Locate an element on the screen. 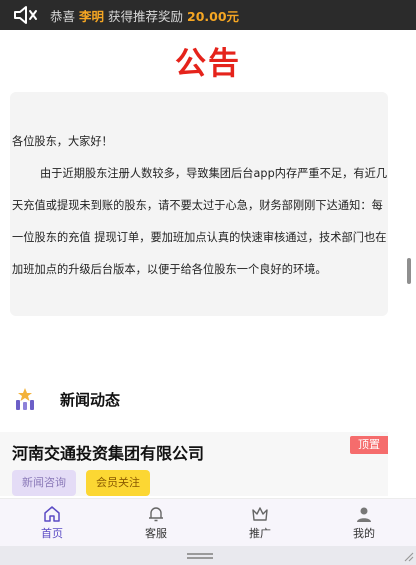 The width and height of the screenshot is (416, 565). resize-handle is located at coordinates (200, 556).